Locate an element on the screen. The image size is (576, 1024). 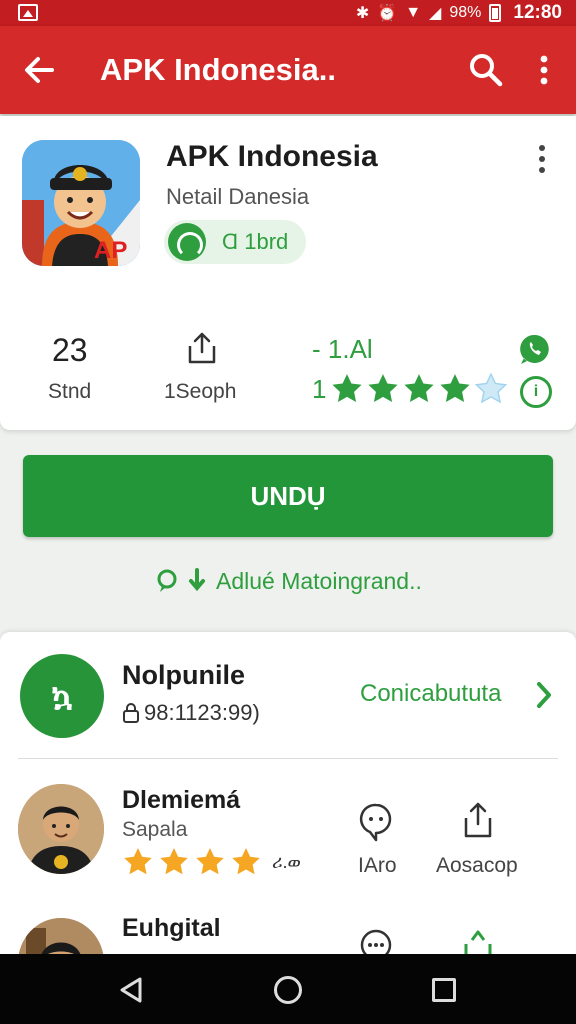
avatar is located at coordinates (61, 829).